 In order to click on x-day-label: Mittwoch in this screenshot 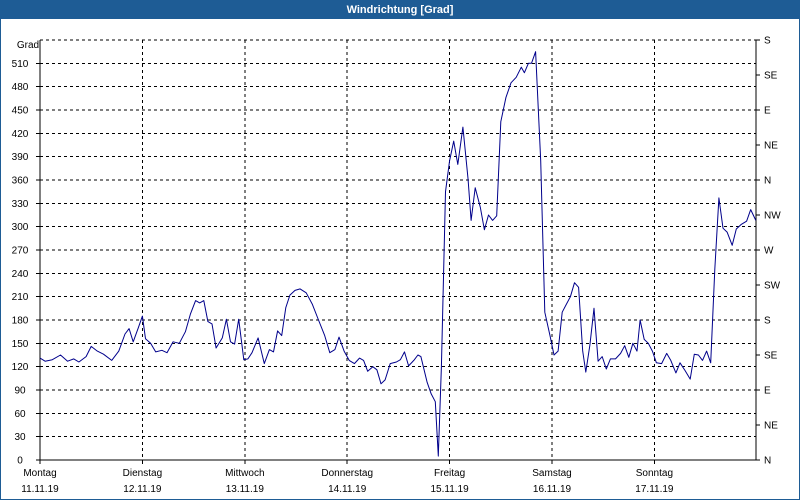, I will do `click(244, 473)`.